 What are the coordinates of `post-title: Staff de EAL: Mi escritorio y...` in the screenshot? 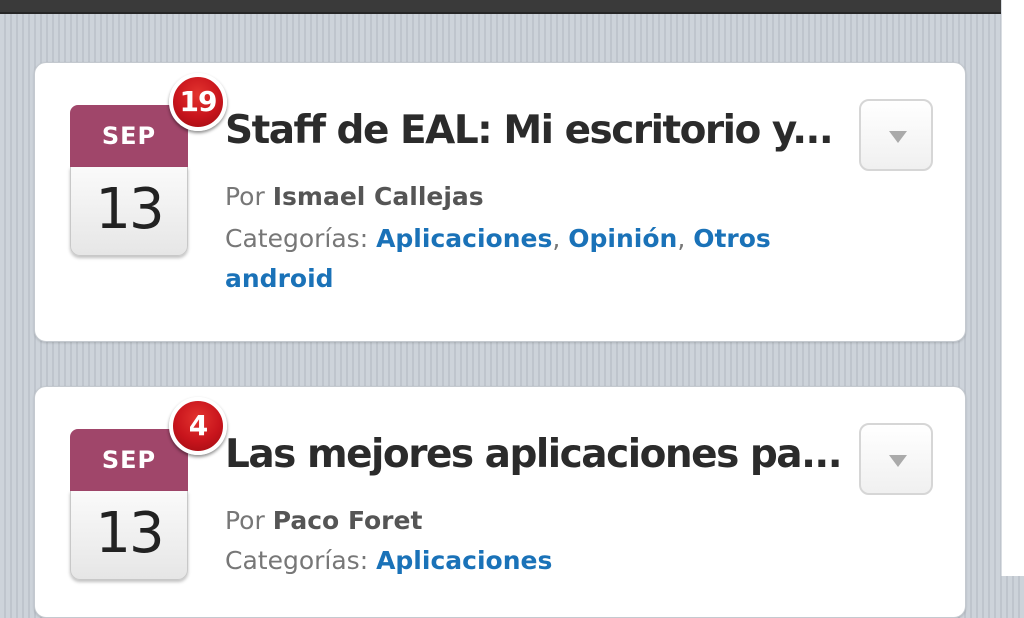 It's located at (535, 131).